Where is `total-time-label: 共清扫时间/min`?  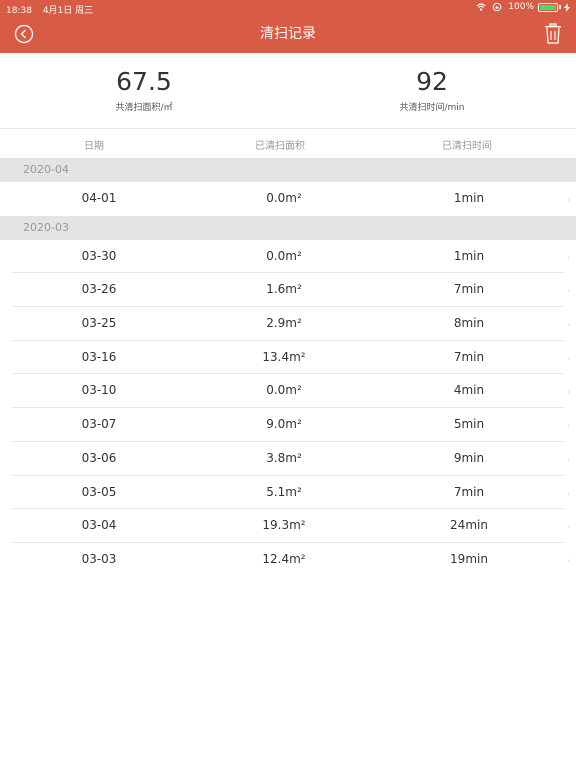 total-time-label: 共清扫时间/min is located at coordinates (432, 108).